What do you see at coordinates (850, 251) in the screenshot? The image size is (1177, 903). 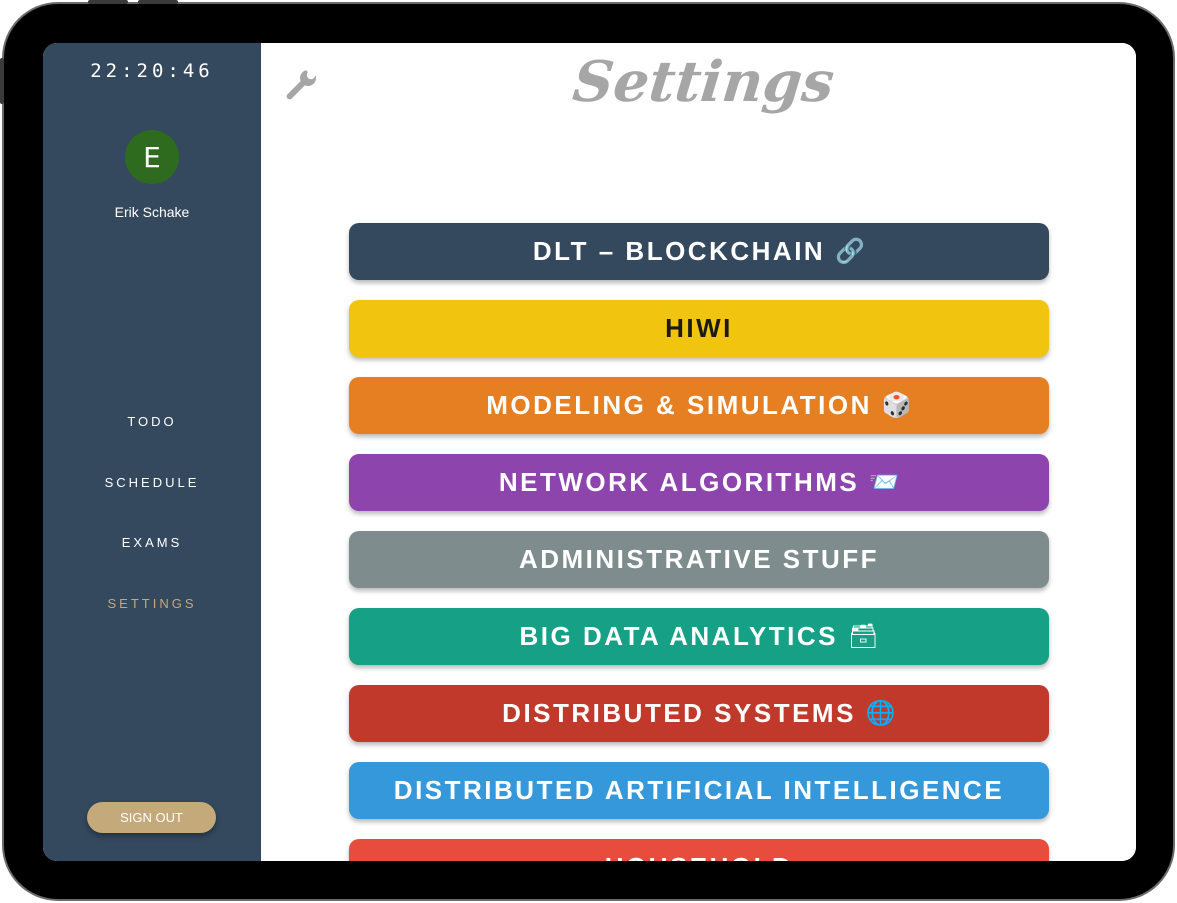 I see `course-emoji-icon: 🔗` at bounding box center [850, 251].